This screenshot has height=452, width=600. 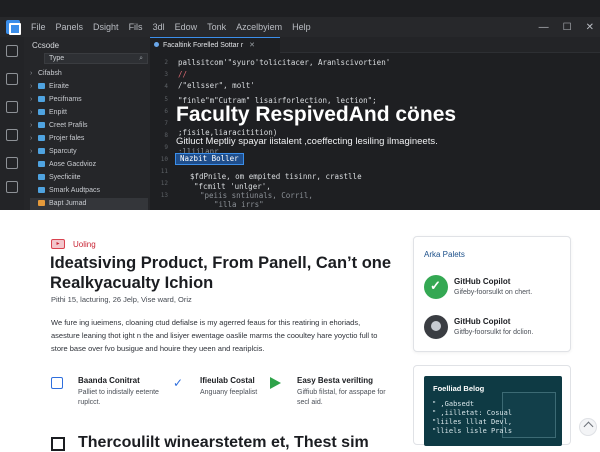 I want to click on line-number: 12, so click(x=164, y=183).